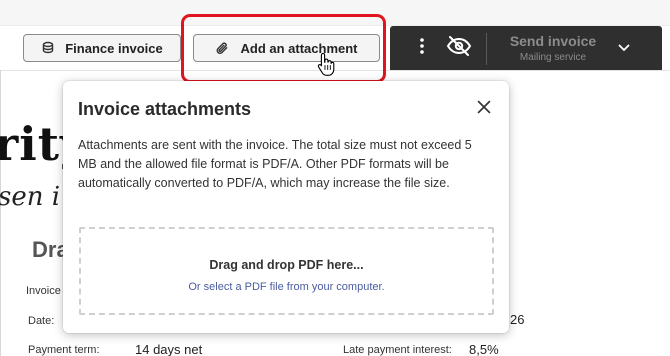  Describe the element at coordinates (64, 350) in the screenshot. I see `payment-term-label: Payment term:` at that location.